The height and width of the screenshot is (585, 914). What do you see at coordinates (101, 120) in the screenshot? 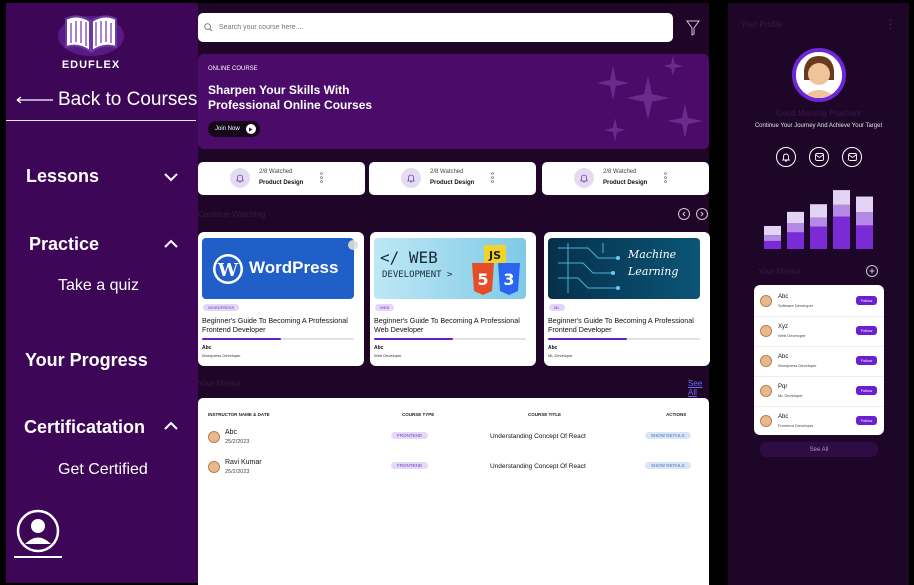
I see `sidebar-divider` at bounding box center [101, 120].